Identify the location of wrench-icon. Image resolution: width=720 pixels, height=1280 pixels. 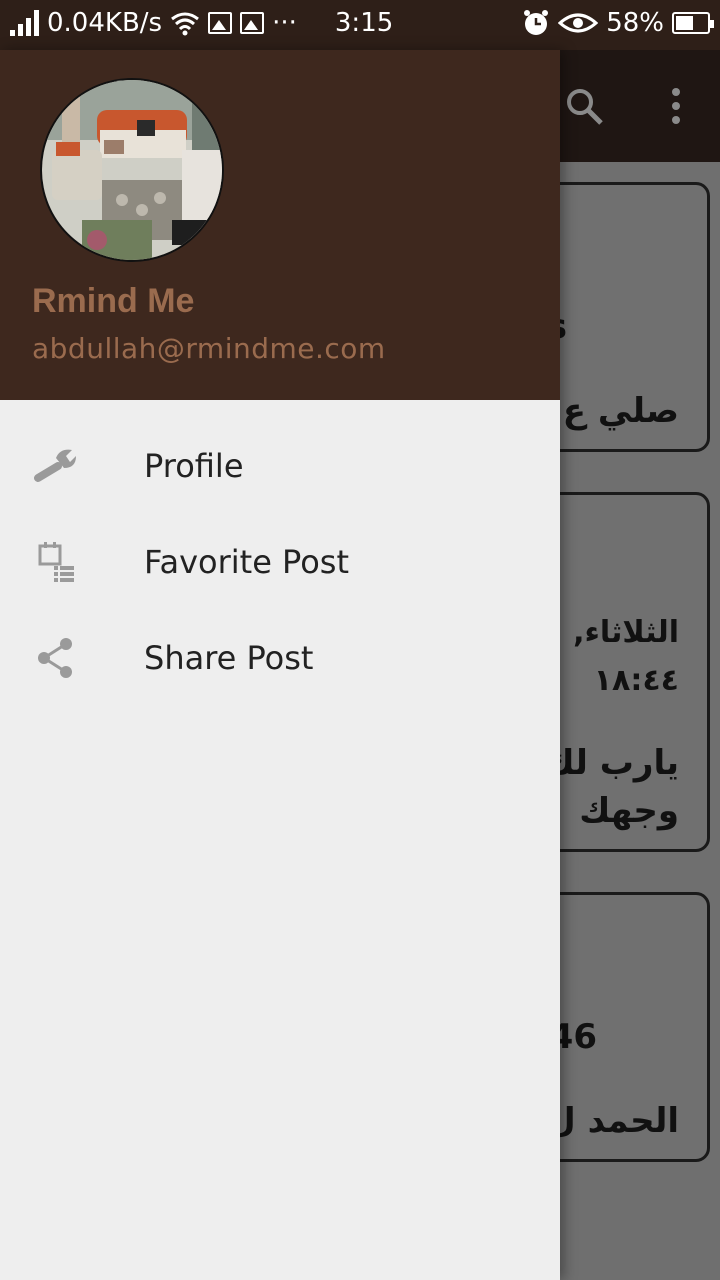
(55, 465).